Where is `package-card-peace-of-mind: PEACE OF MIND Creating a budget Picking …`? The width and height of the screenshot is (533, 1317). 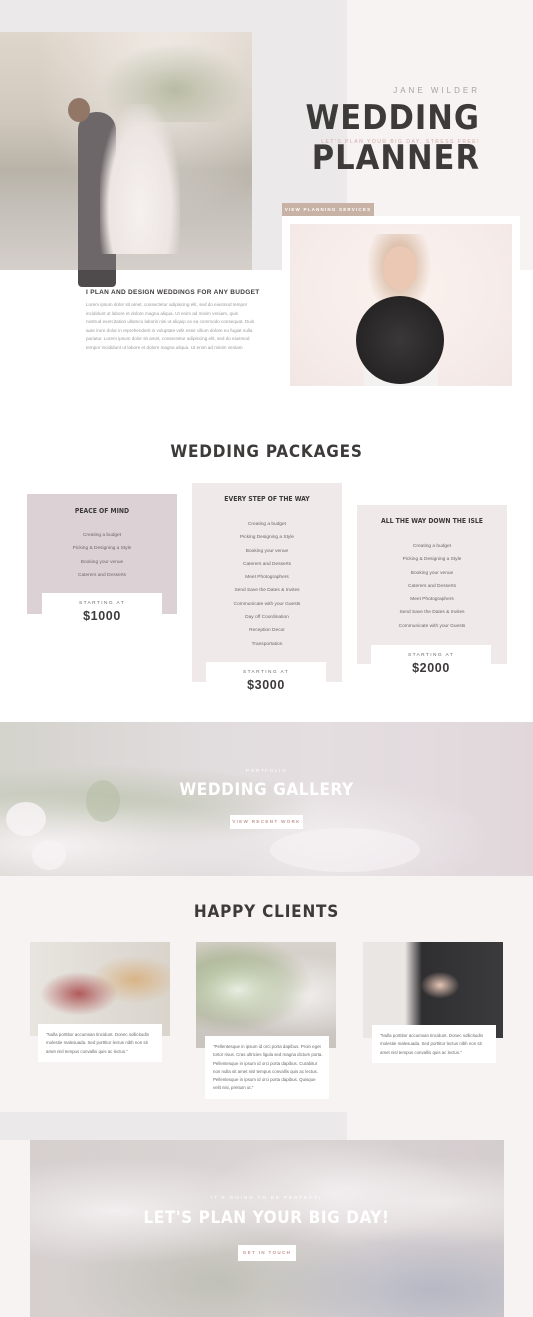
package-card-peace-of-mind: PEACE OF MIND Creating a budget Picking … is located at coordinates (102, 561).